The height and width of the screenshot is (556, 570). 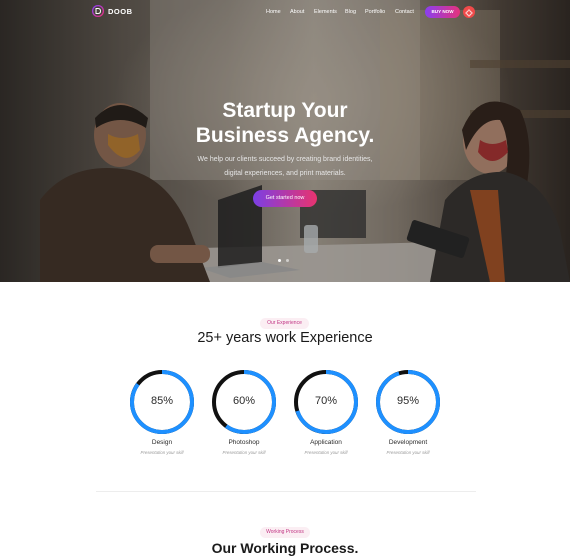 What do you see at coordinates (286, 491) in the screenshot?
I see `section-divider` at bounding box center [286, 491].